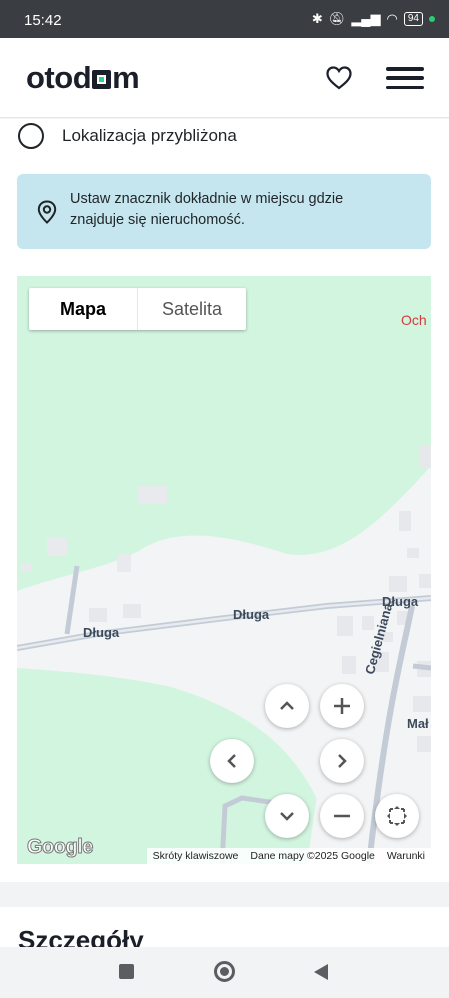 This screenshot has height=998, width=449. I want to click on status-bar: 15:42 ✱ 🔕︎ ▂▄▆ ◠ 94, so click(224, 19).